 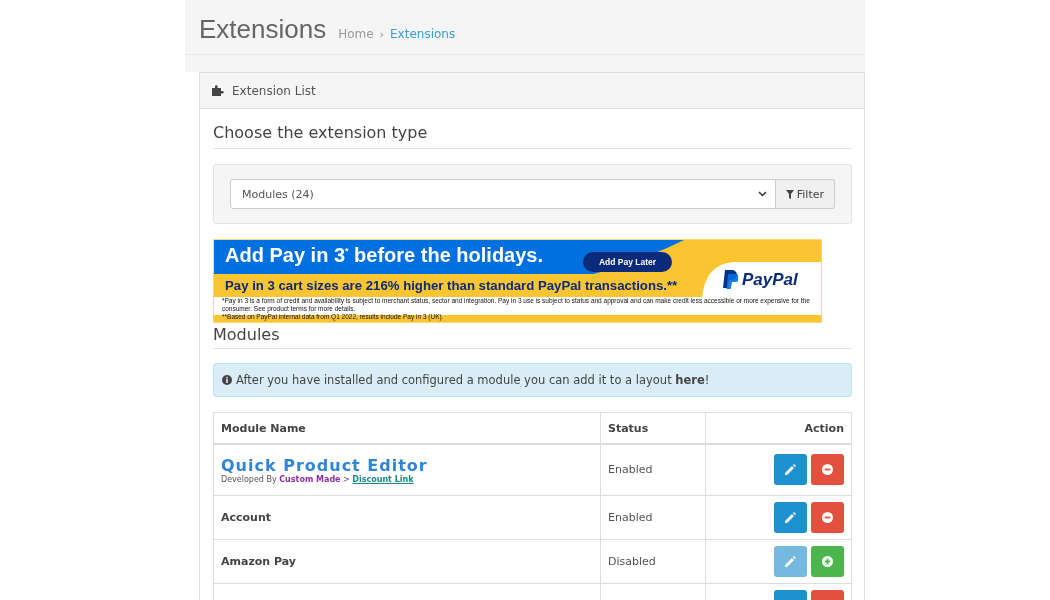 What do you see at coordinates (318, 479) in the screenshot?
I see `developer-credit: Developed By Custom Made > Discount Link` at bounding box center [318, 479].